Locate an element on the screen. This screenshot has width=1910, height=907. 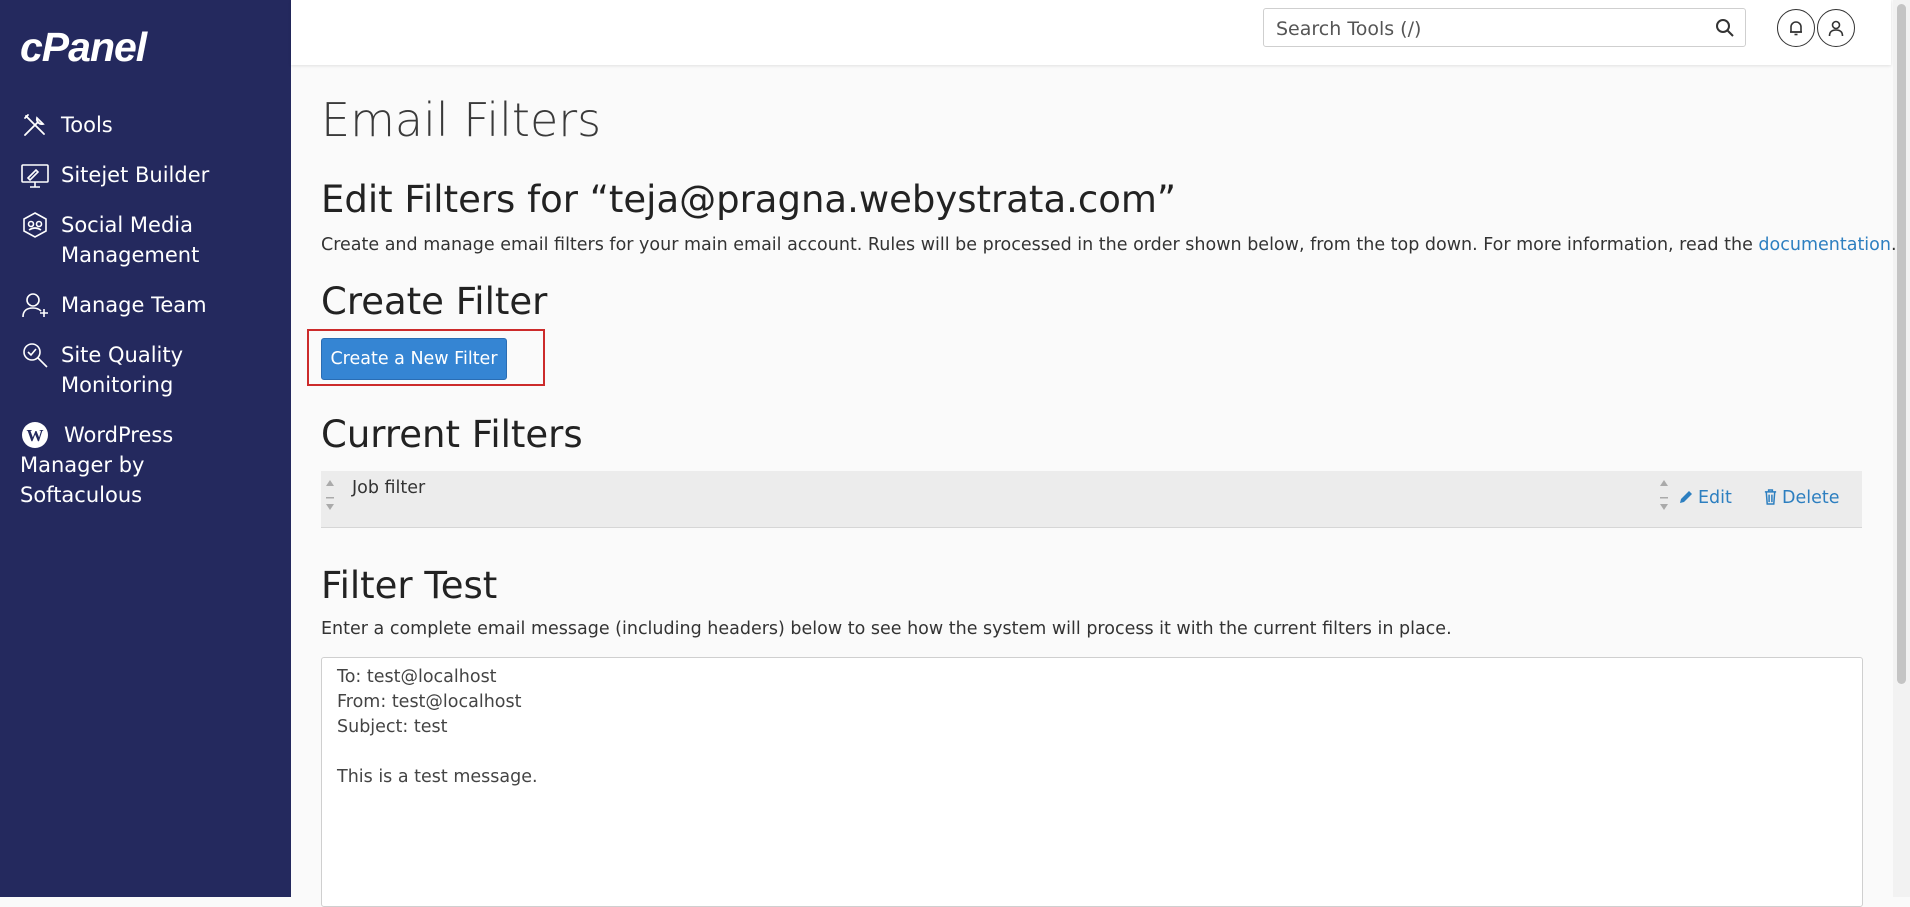
search-icon is located at coordinates (1725, 28).